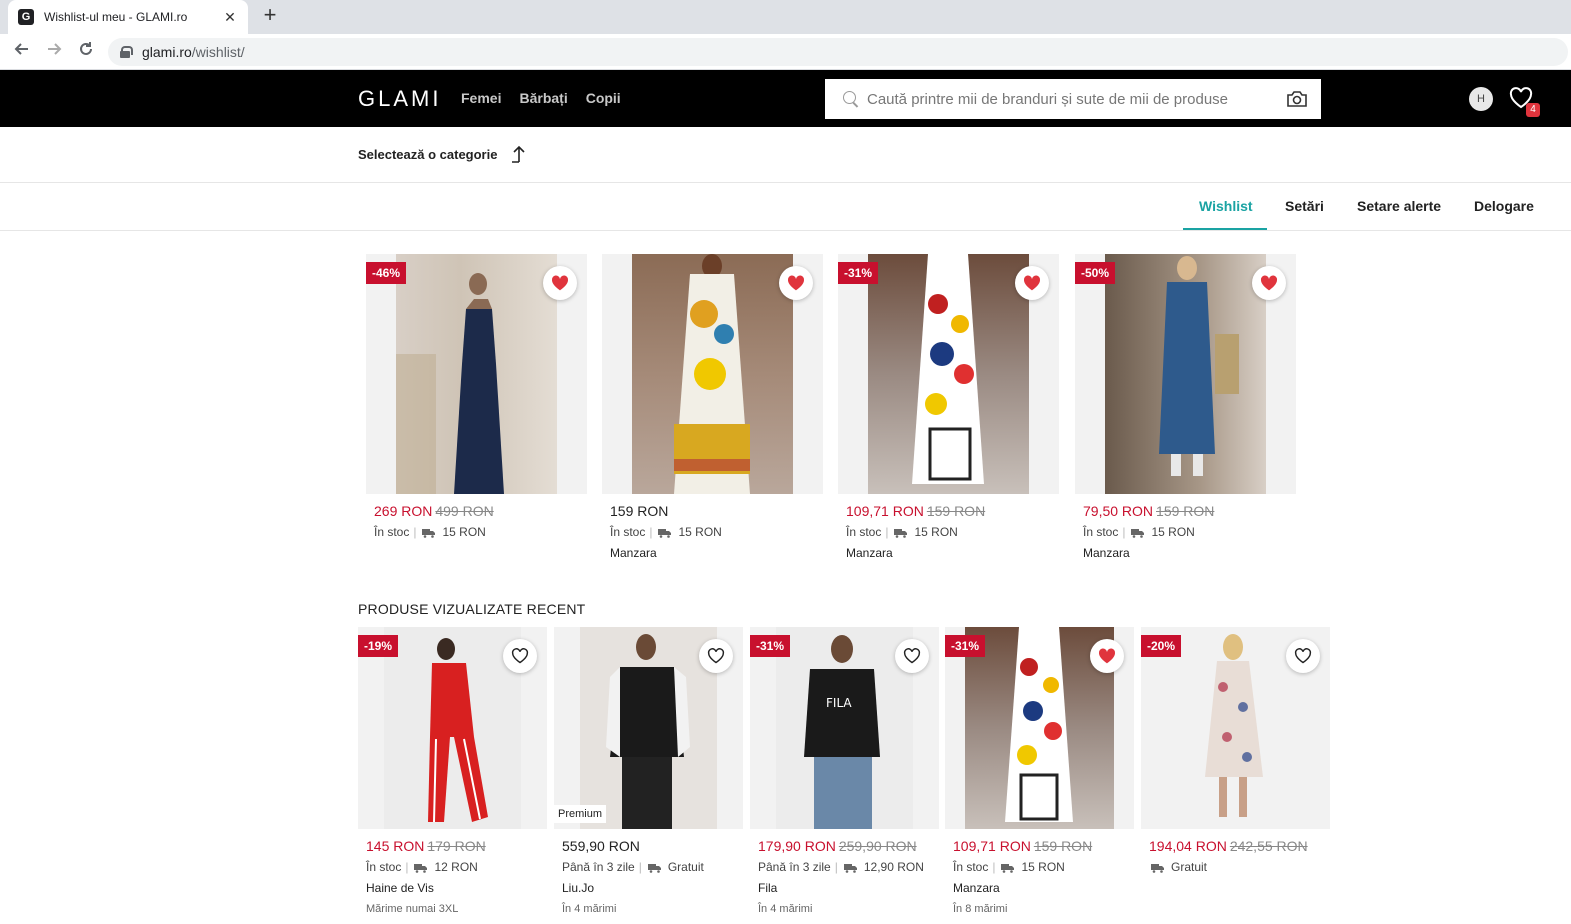 This screenshot has width=1571, height=924. What do you see at coordinates (472, 609) in the screenshot?
I see `recently-viewed-title: PRODUSE VIZUALIZATE RECENT` at bounding box center [472, 609].